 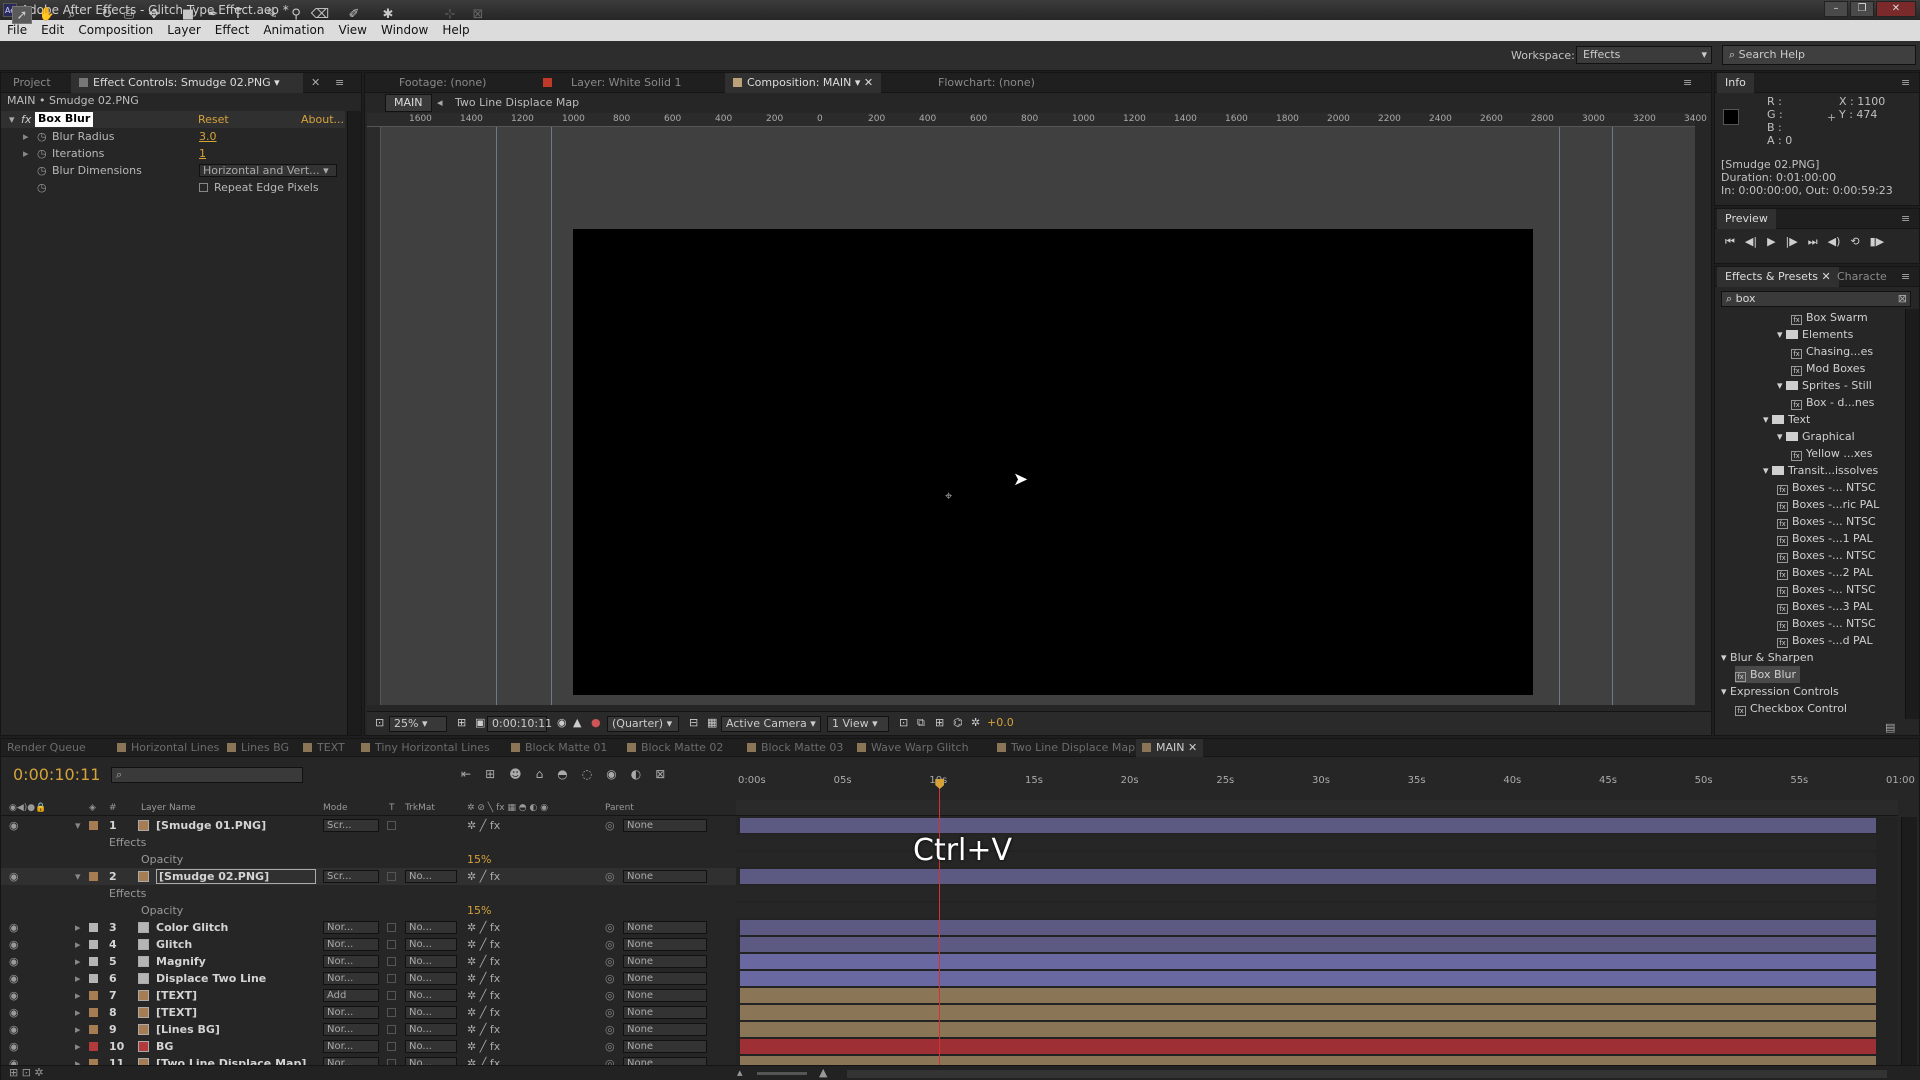 I want to click on timeline-tab: Block Matte 01, so click(x=559, y=748).